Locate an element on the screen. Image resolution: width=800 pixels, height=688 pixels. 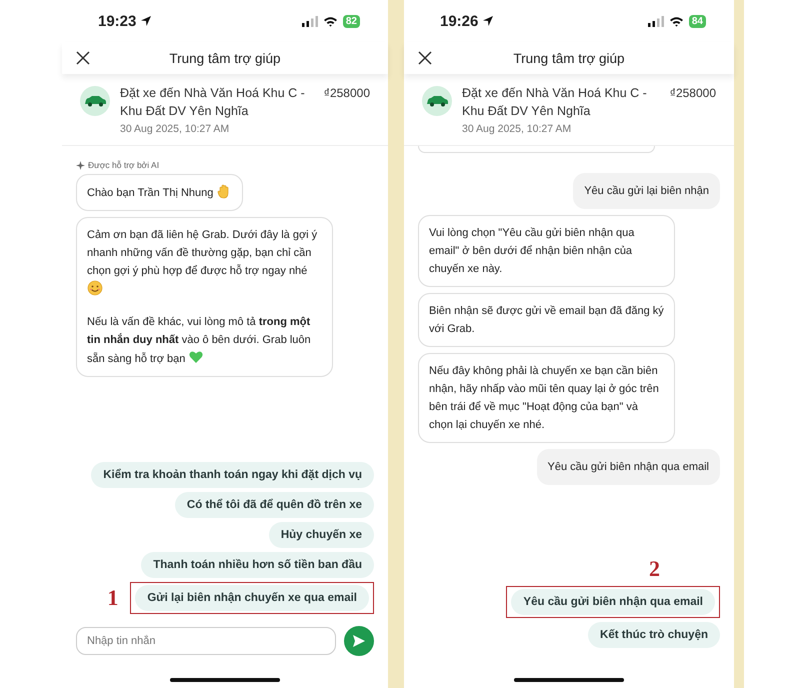
suggestion-chip: Yêu cầu gửi biên nhận qua email is located at coordinates (613, 602).